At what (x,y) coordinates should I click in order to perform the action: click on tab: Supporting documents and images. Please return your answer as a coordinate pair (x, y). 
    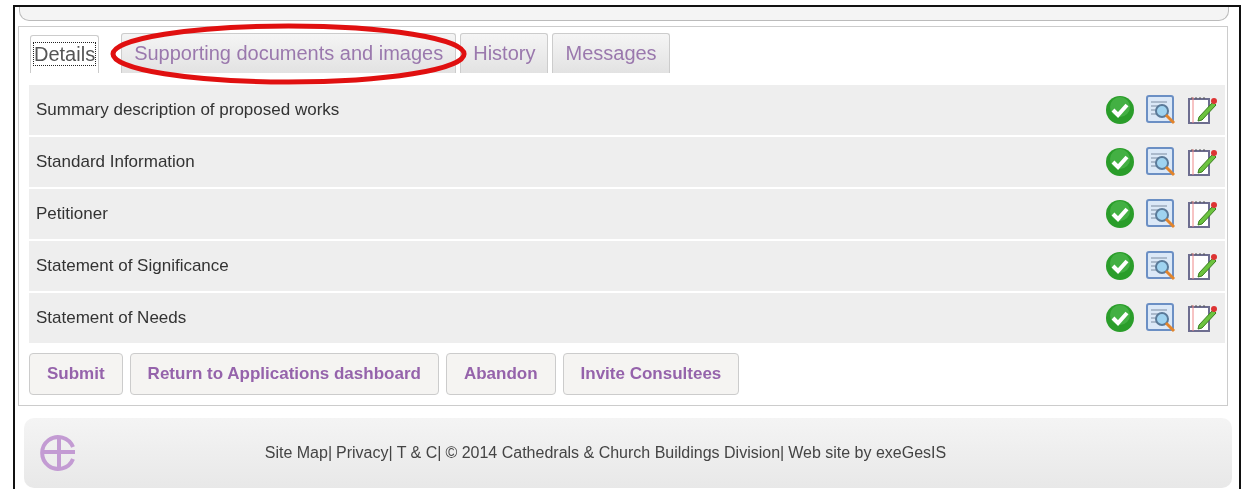
    Looking at the image, I should click on (289, 53).